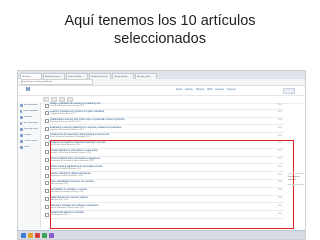 The width and height of the screenshot is (320, 240). What do you see at coordinates (37, 235) in the screenshot?
I see `browser-icon` at bounding box center [37, 235].